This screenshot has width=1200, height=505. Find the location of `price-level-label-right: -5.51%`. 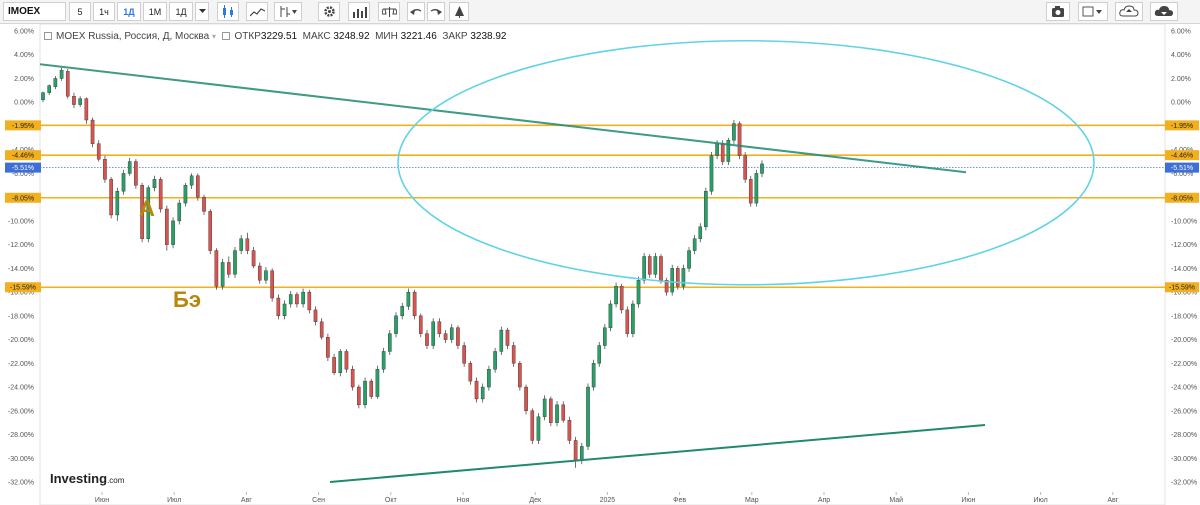

price-level-label-right: -5.51% is located at coordinates (1182, 168).